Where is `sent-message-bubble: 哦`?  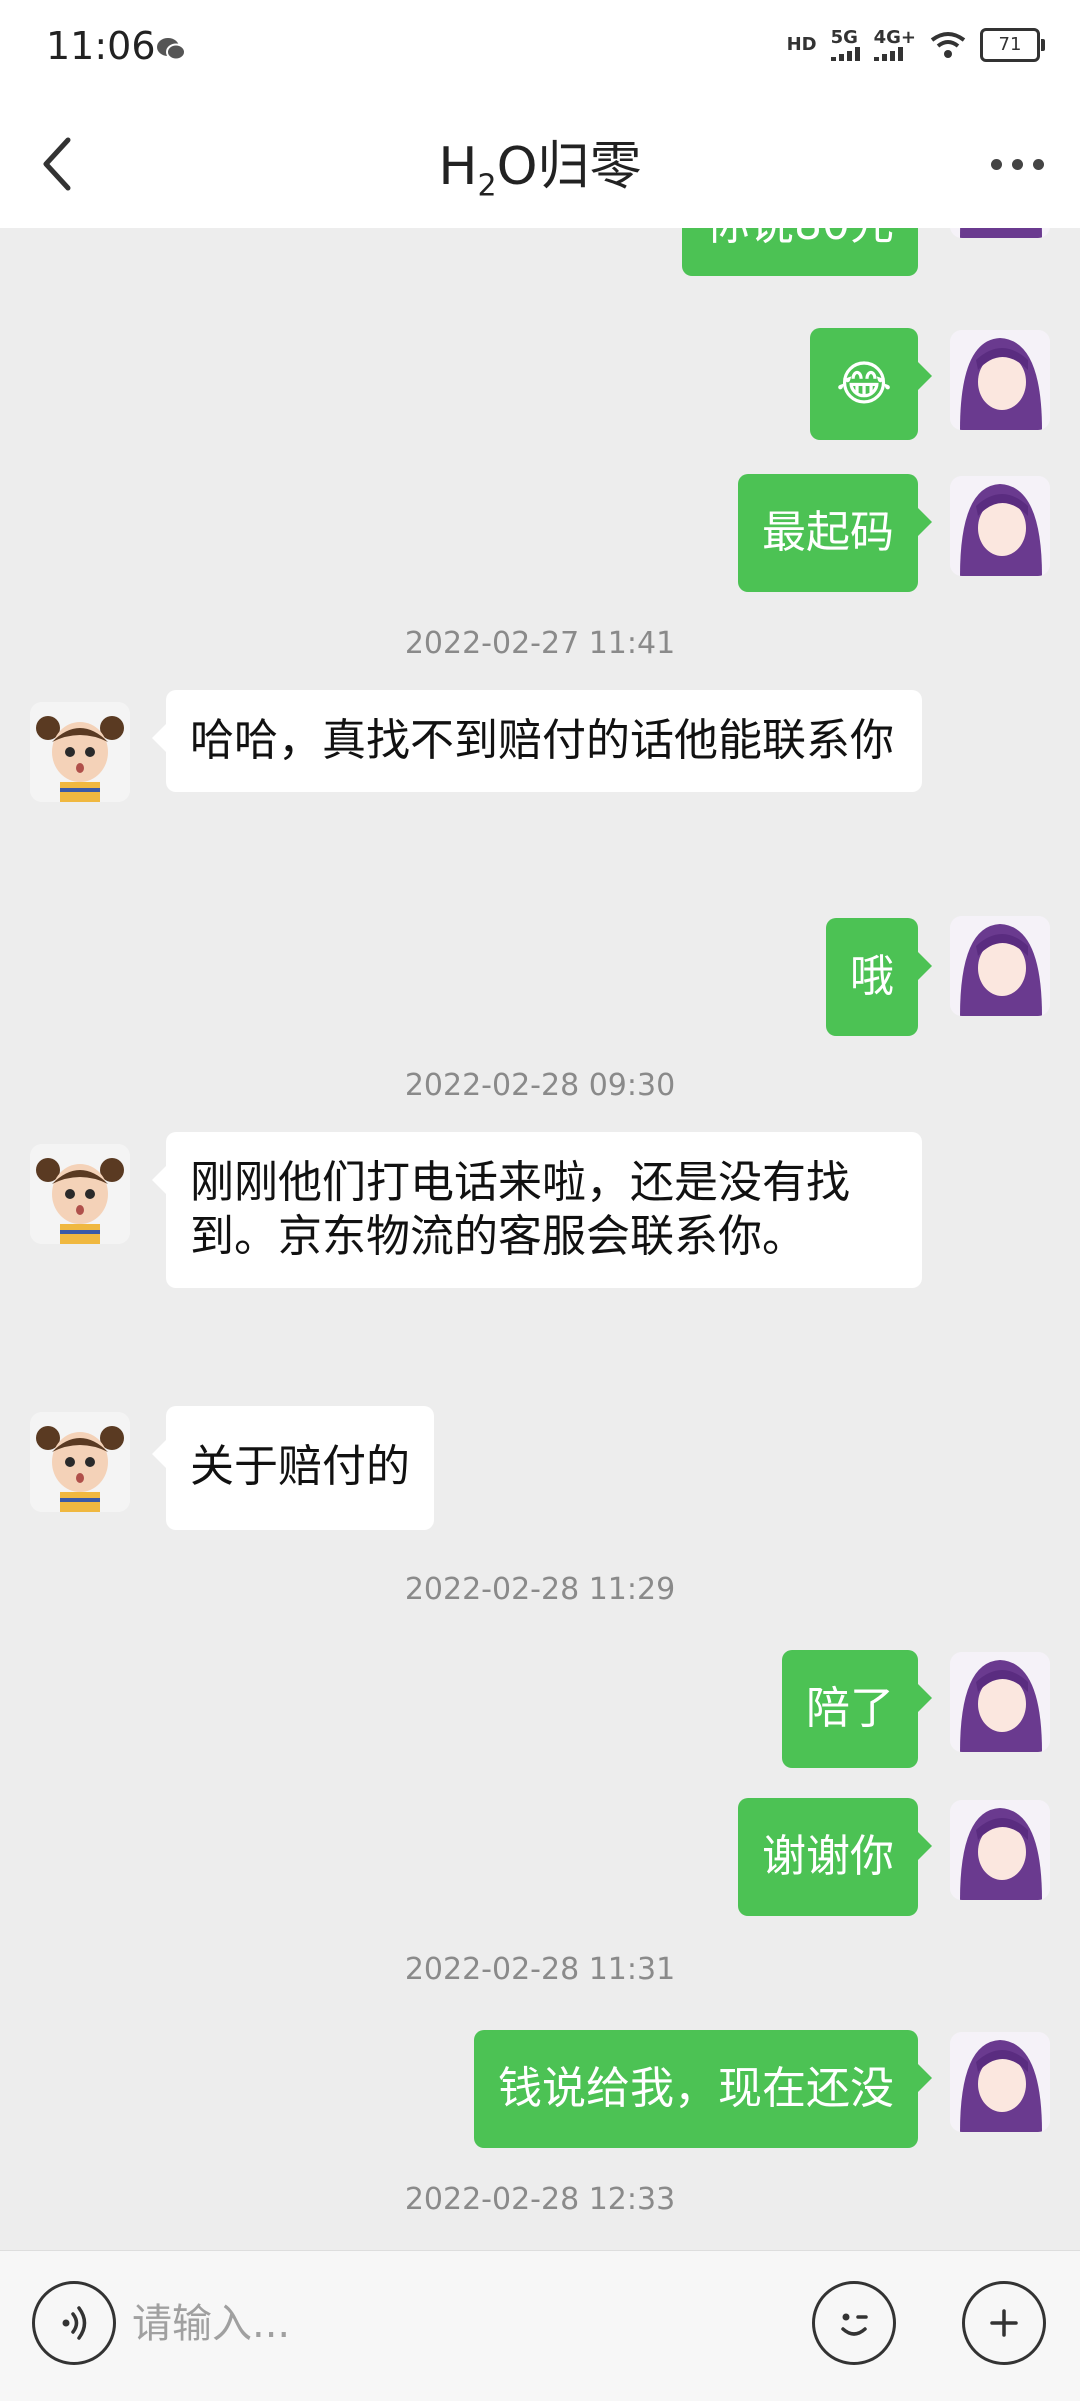 sent-message-bubble: 哦 is located at coordinates (879, 977).